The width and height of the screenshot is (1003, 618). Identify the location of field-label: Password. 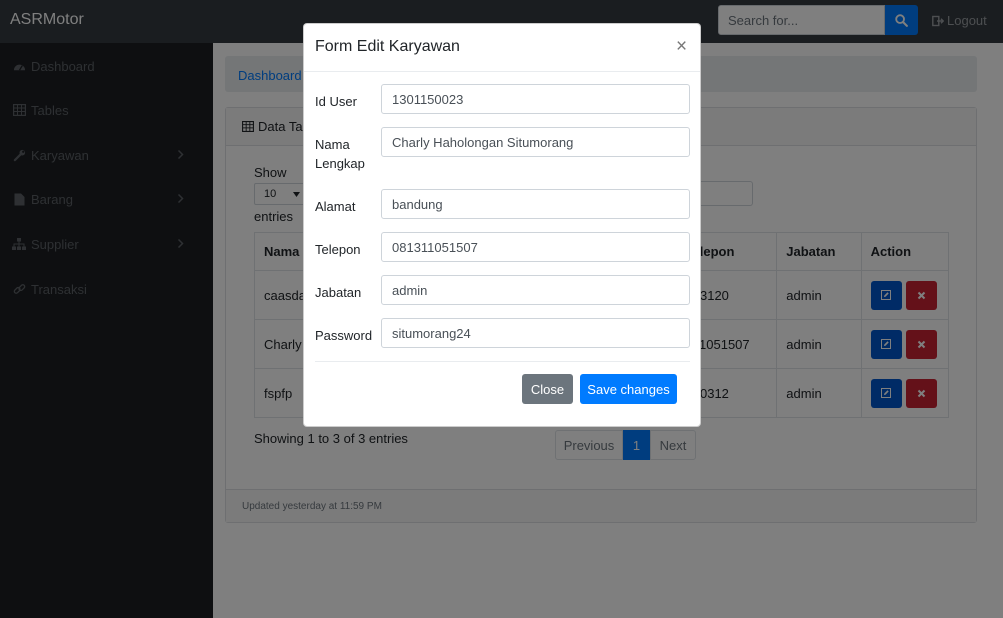
(344, 335).